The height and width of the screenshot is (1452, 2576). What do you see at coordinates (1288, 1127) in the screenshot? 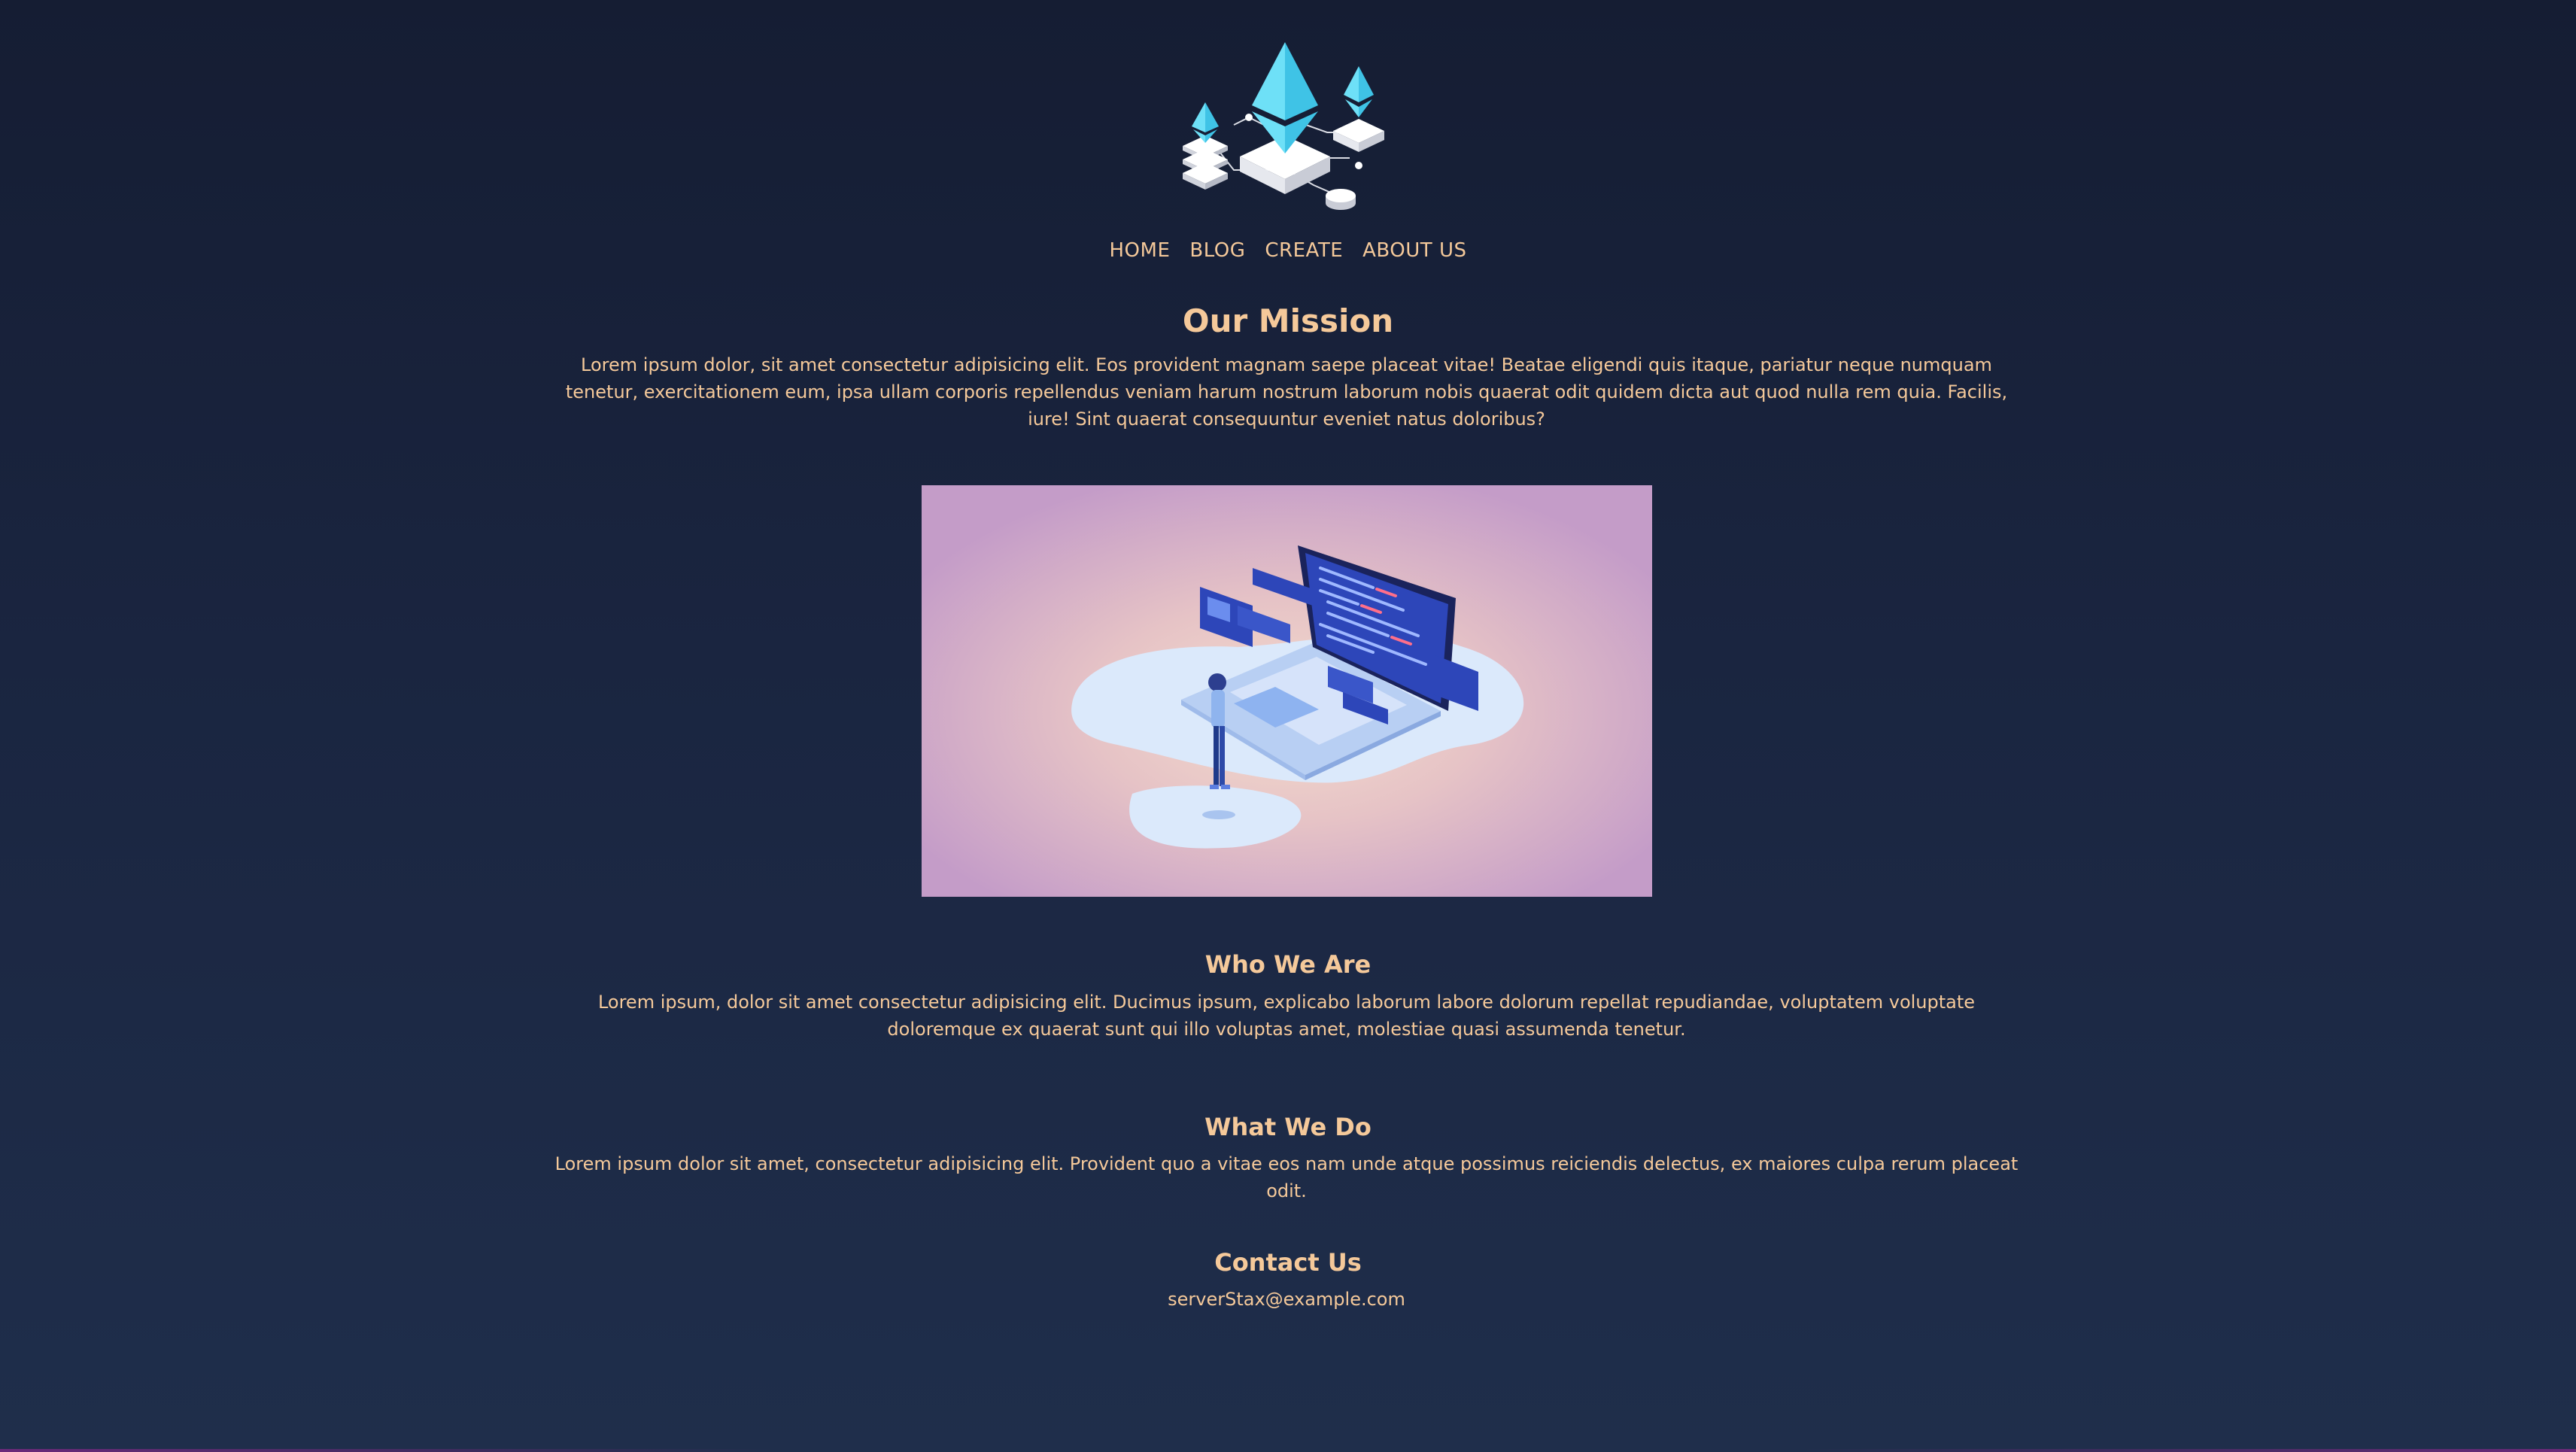
I see `what-we-do-title: What We Do` at bounding box center [1288, 1127].